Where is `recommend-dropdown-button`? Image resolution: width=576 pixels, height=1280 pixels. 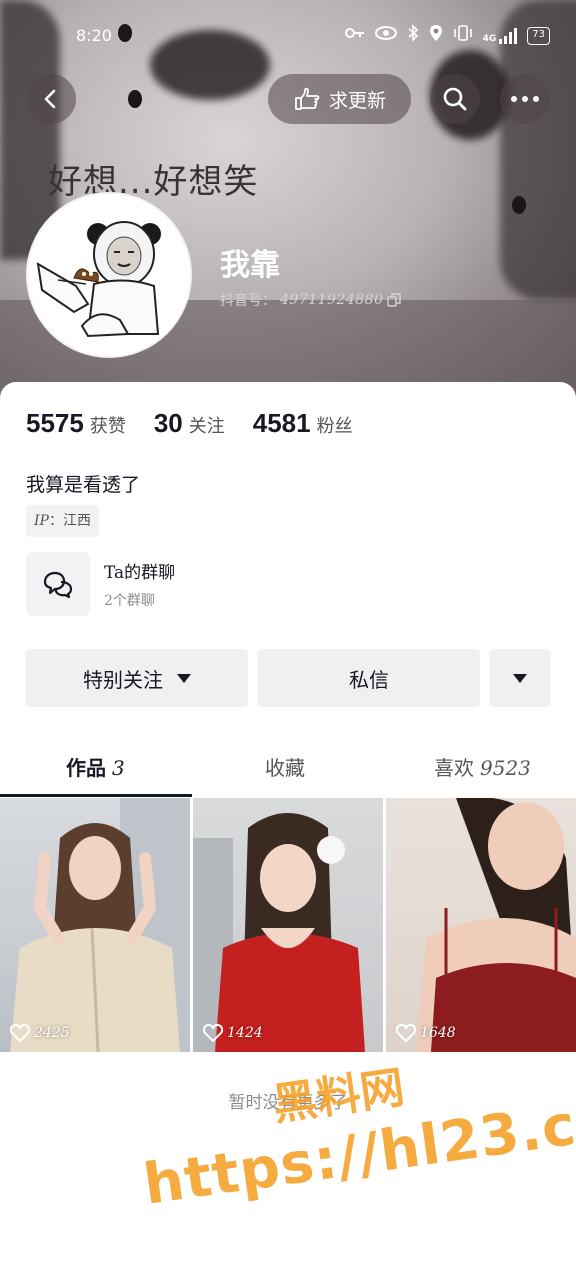 recommend-dropdown-button is located at coordinates (520, 678).